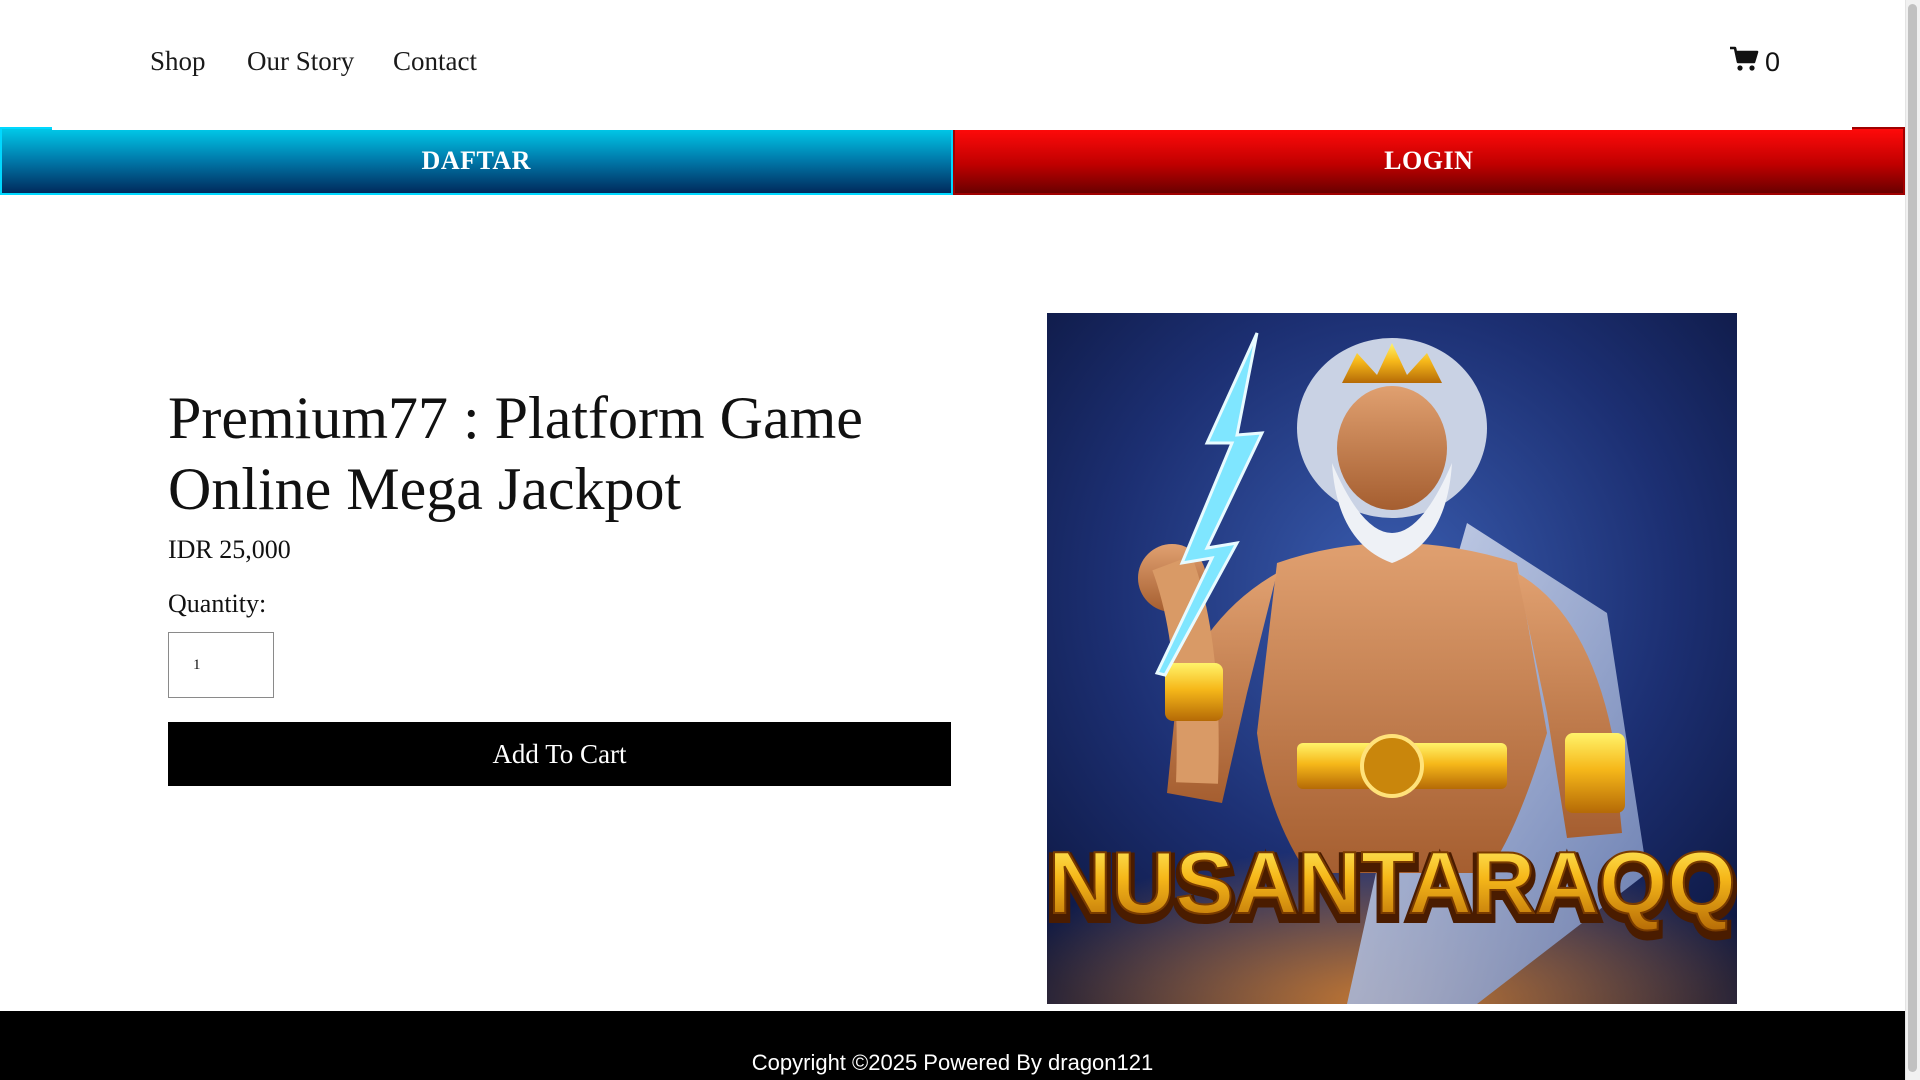 The width and height of the screenshot is (1920, 1080). Describe the element at coordinates (217, 603) in the screenshot. I see `quantity-label: Quantity:` at that location.